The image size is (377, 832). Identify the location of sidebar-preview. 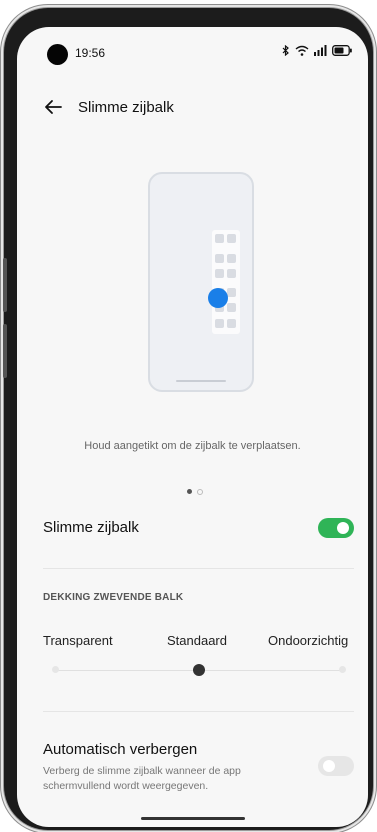
(226, 282).